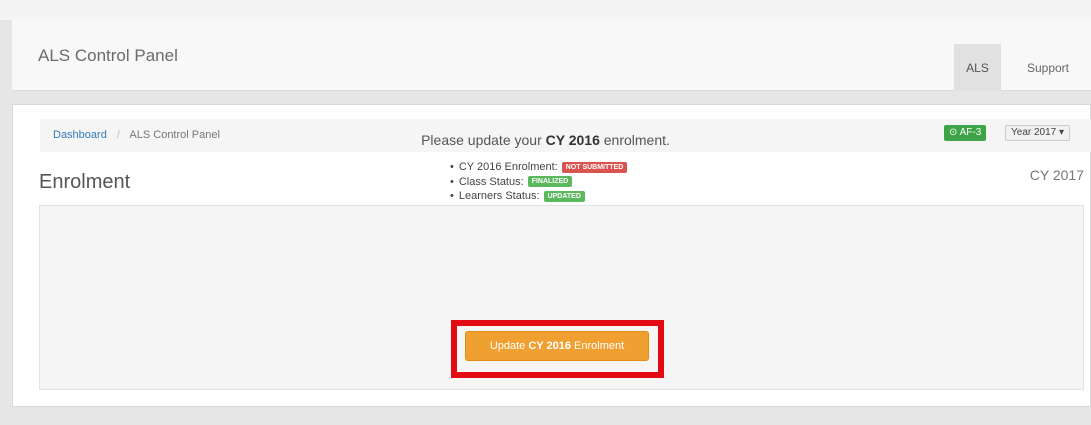 The image size is (1091, 425). What do you see at coordinates (634, 140) in the screenshot?
I see `notice-suffix: enrolment.` at bounding box center [634, 140].